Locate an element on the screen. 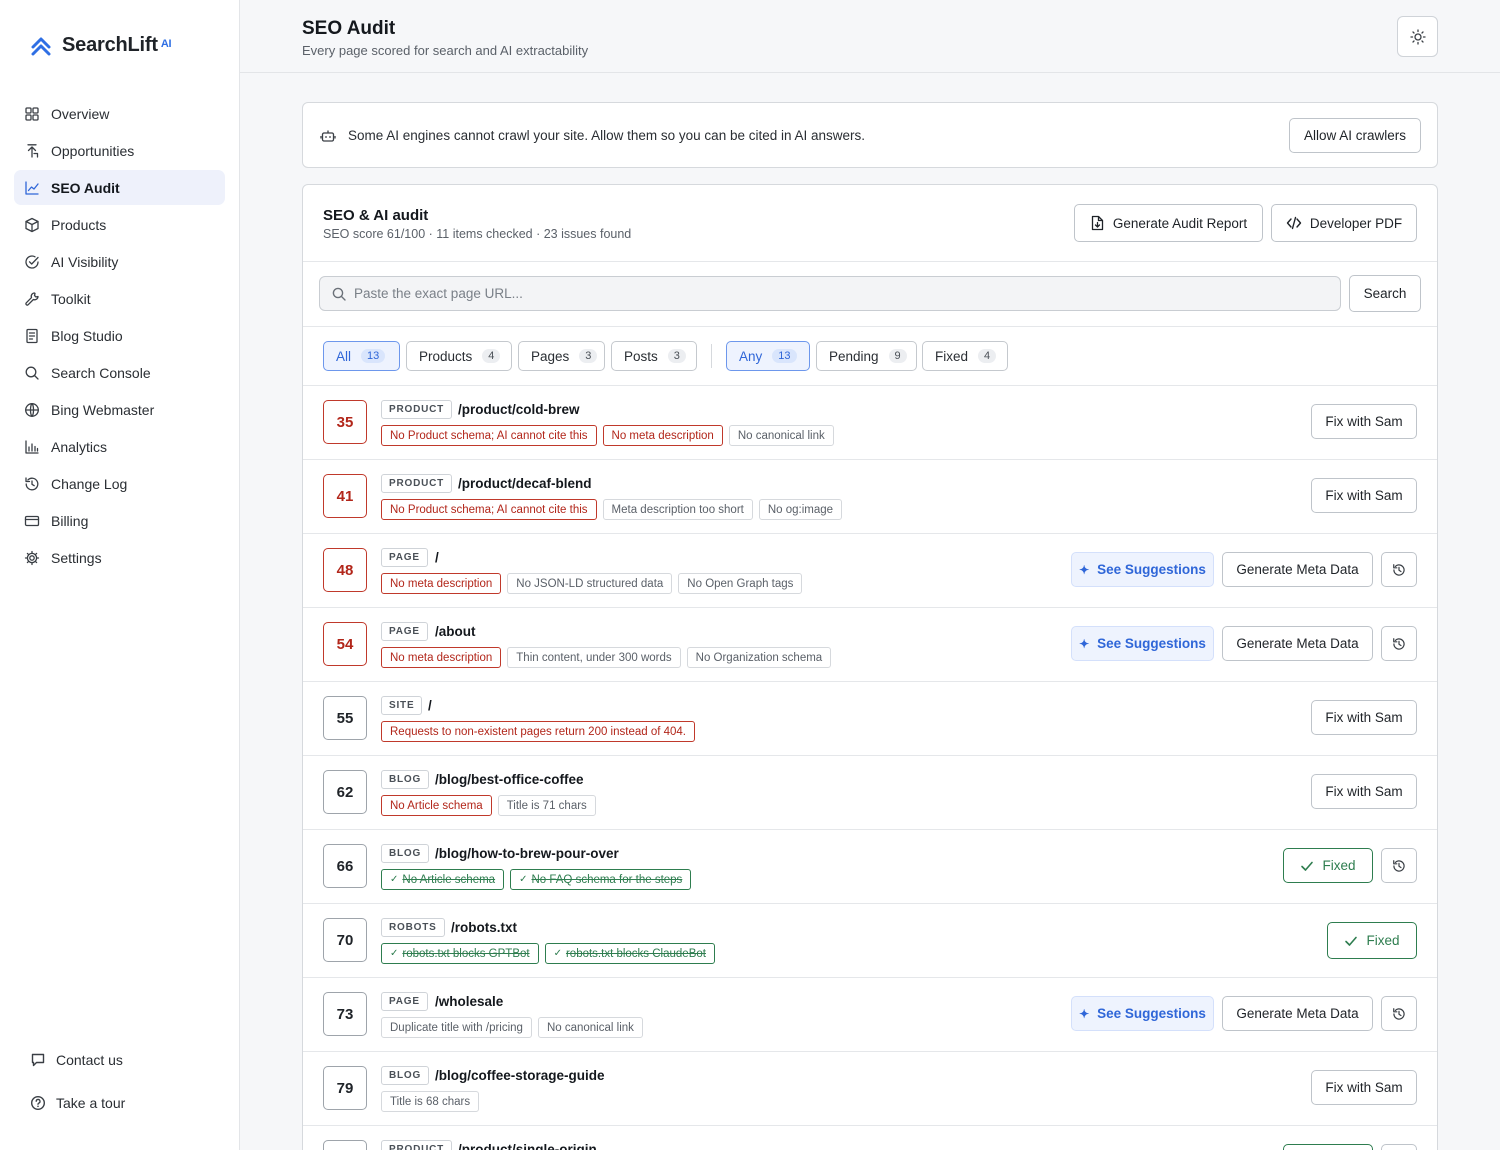 The image size is (1500, 1150). filter-chip-posts: Posts 3 is located at coordinates (654, 356).